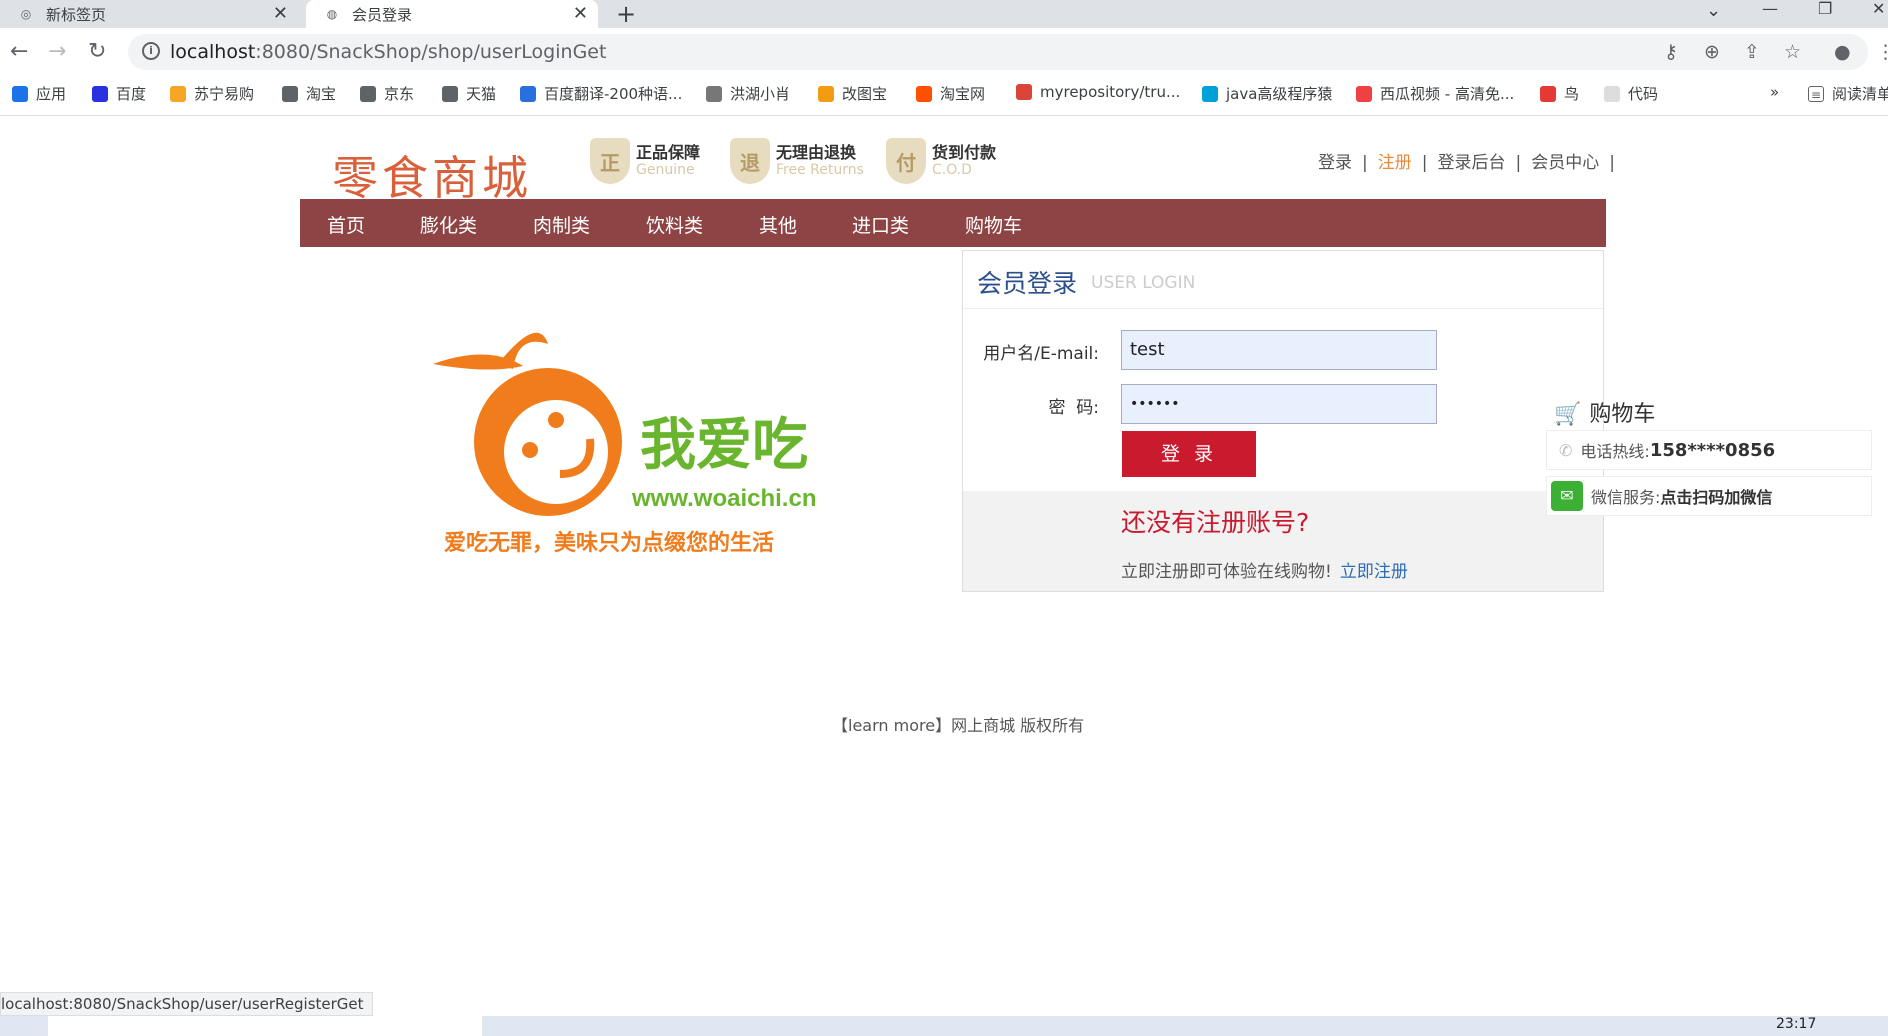 Image resolution: width=1888 pixels, height=1036 pixels. I want to click on logo-eye, so click(556, 420).